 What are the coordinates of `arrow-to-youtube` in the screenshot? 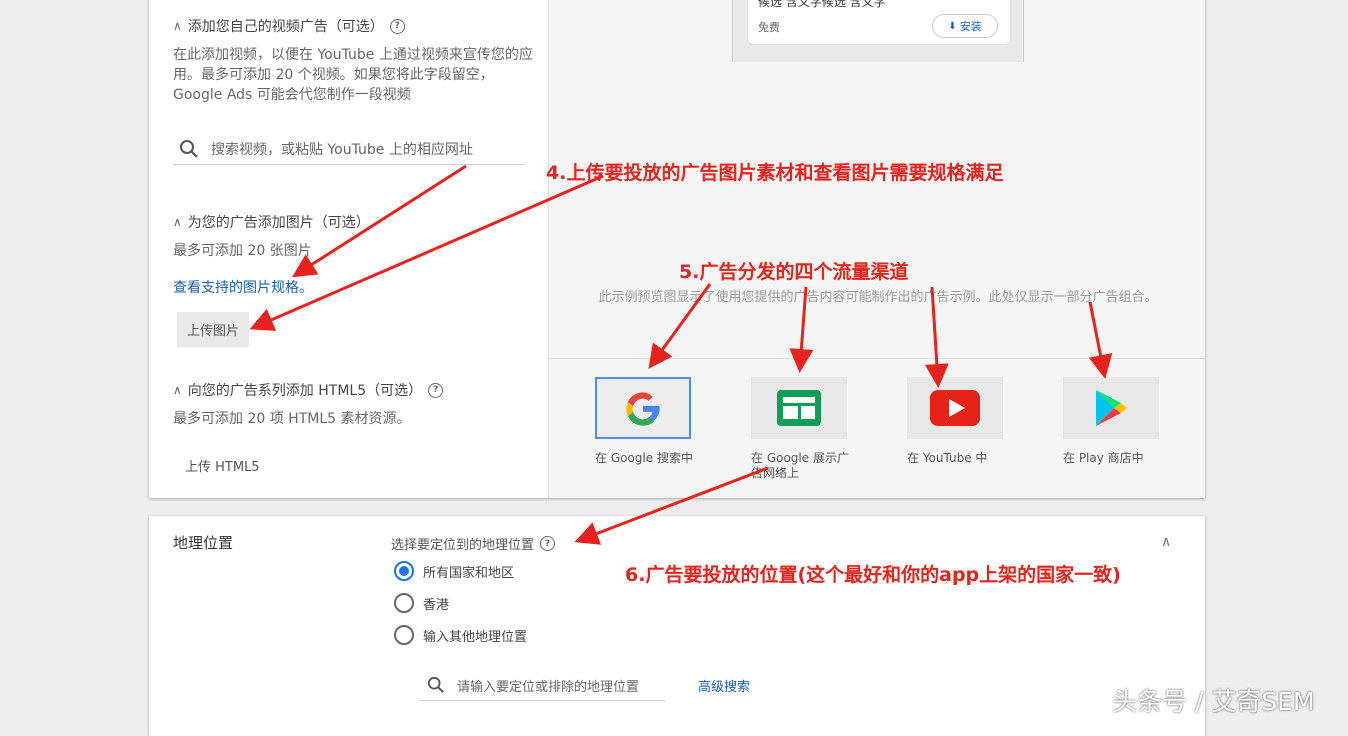 It's located at (936, 337).